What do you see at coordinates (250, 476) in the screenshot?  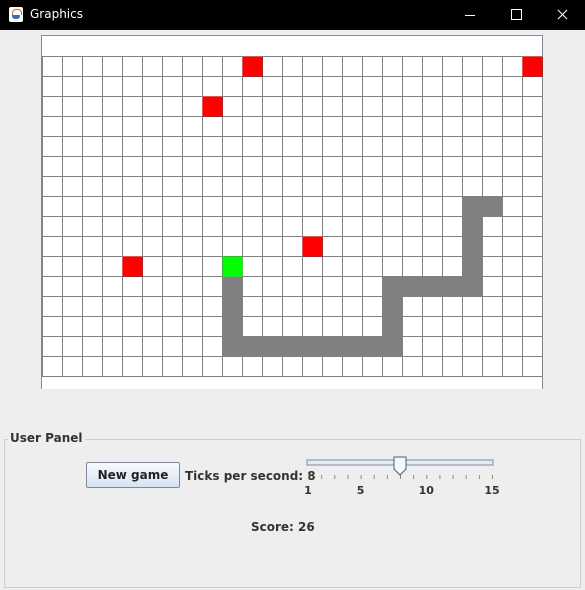 I see `ticks-per-second-label: Ticks per second: 8` at bounding box center [250, 476].